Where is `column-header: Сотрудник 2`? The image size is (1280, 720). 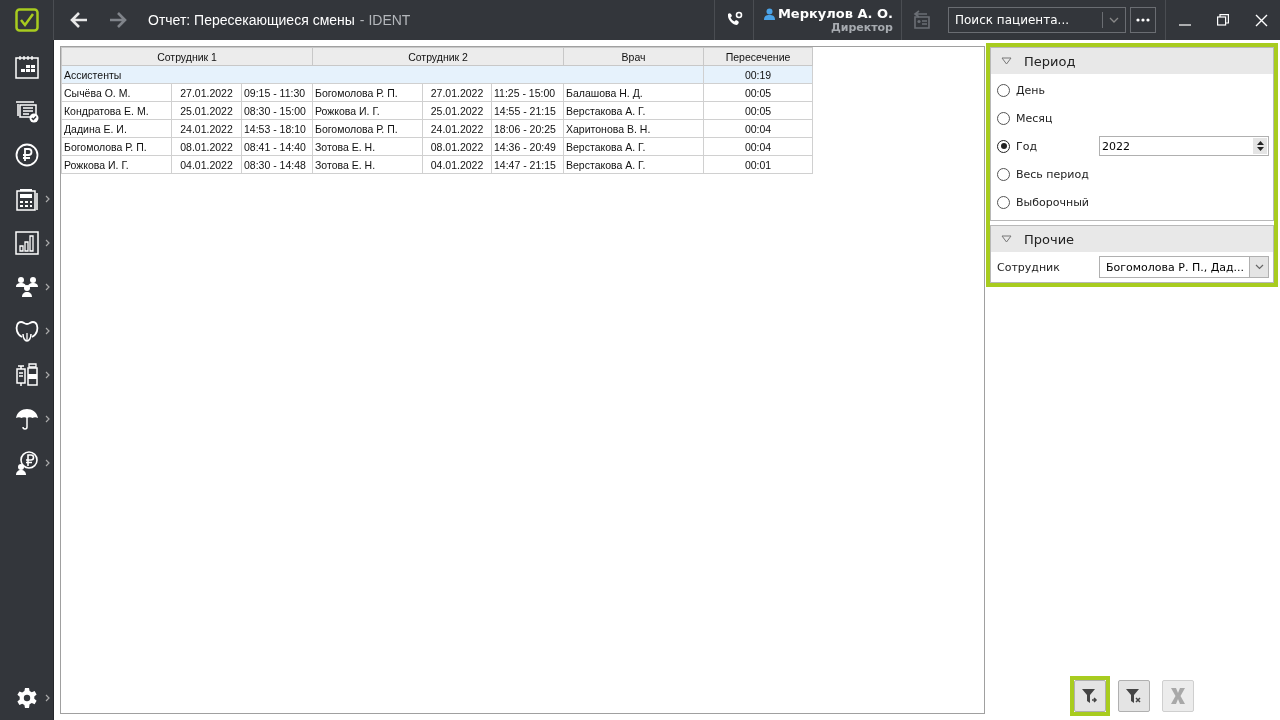 column-header: Сотрудник 2 is located at coordinates (438, 56).